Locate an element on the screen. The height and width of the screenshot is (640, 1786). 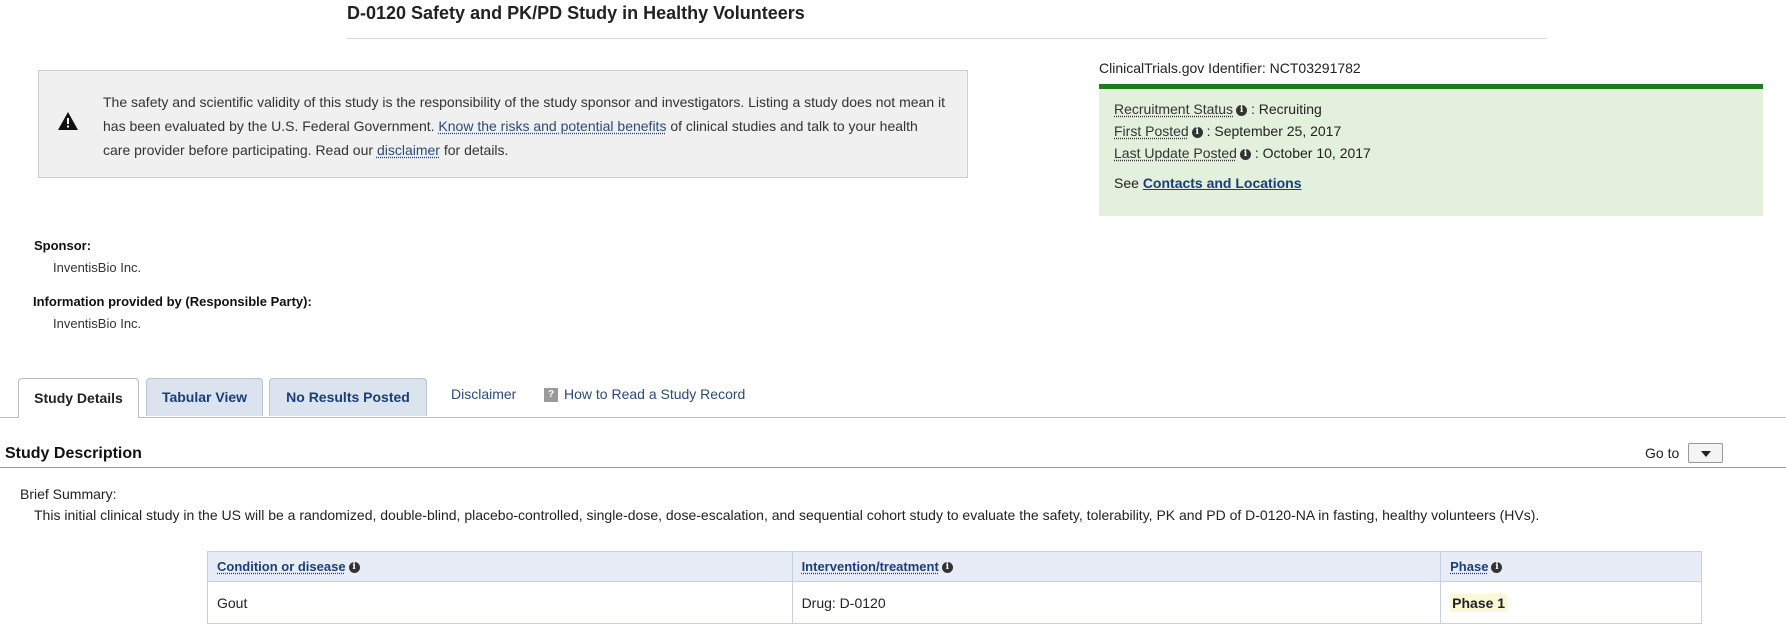
see-label: See is located at coordinates (1126, 183).